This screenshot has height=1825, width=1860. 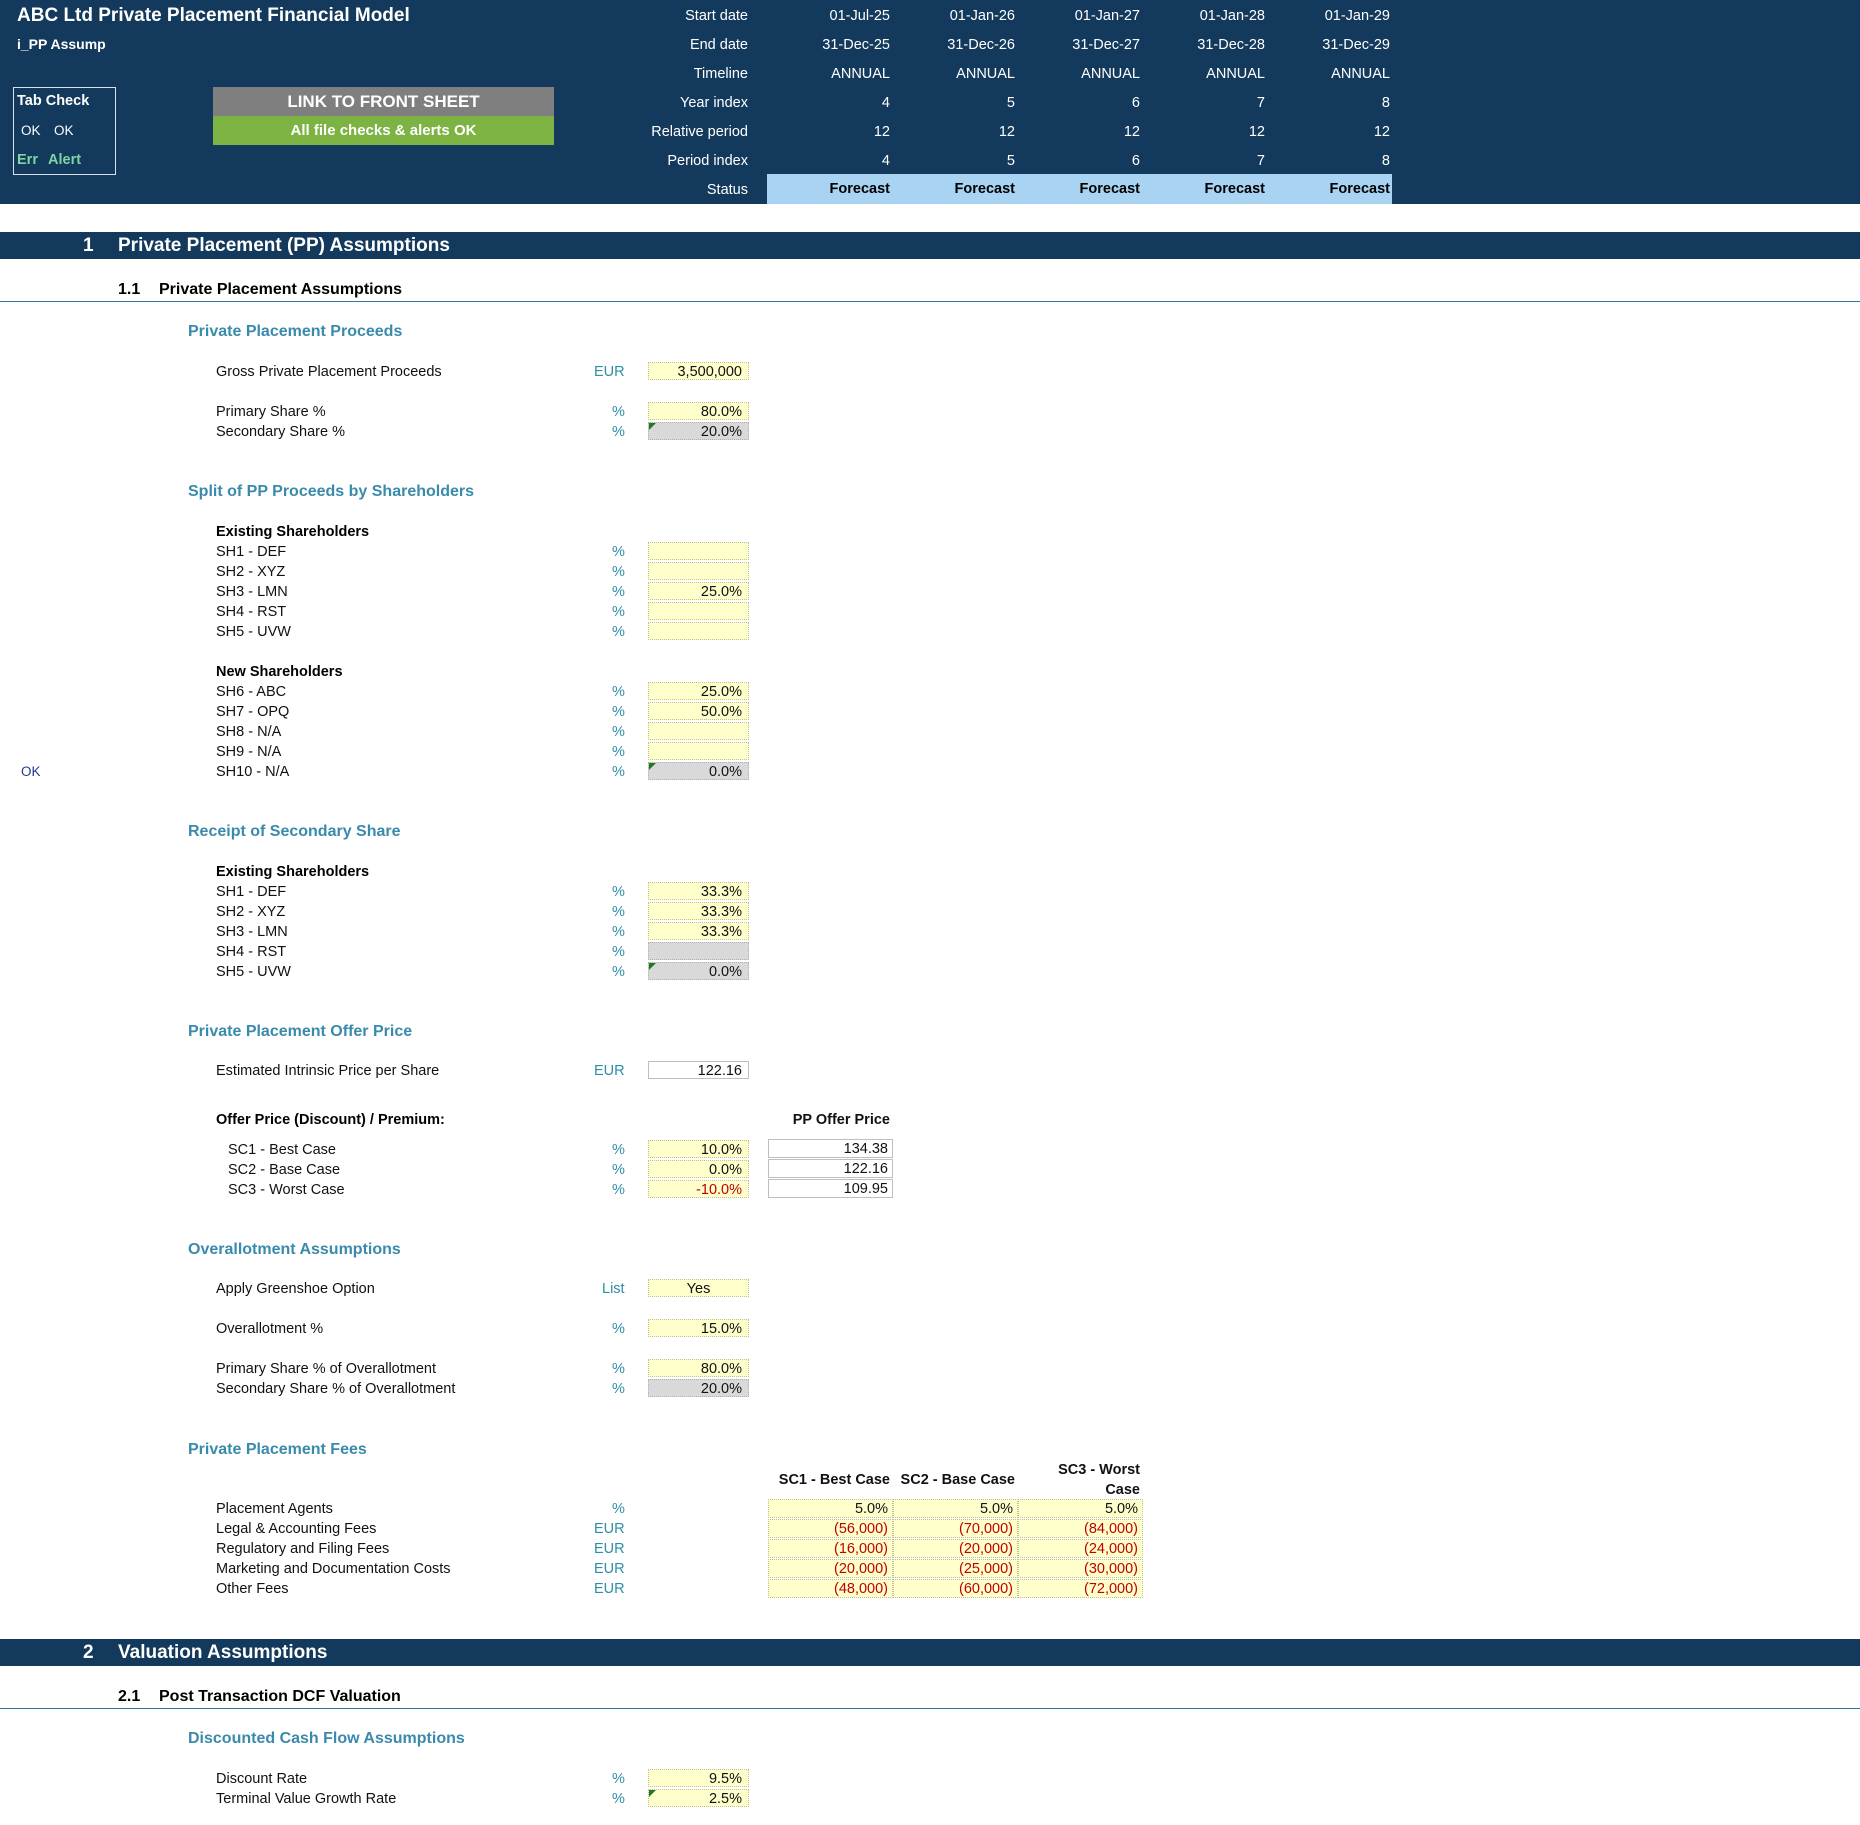 I want to click on sheet-name: i_PP Assump, so click(x=61, y=44).